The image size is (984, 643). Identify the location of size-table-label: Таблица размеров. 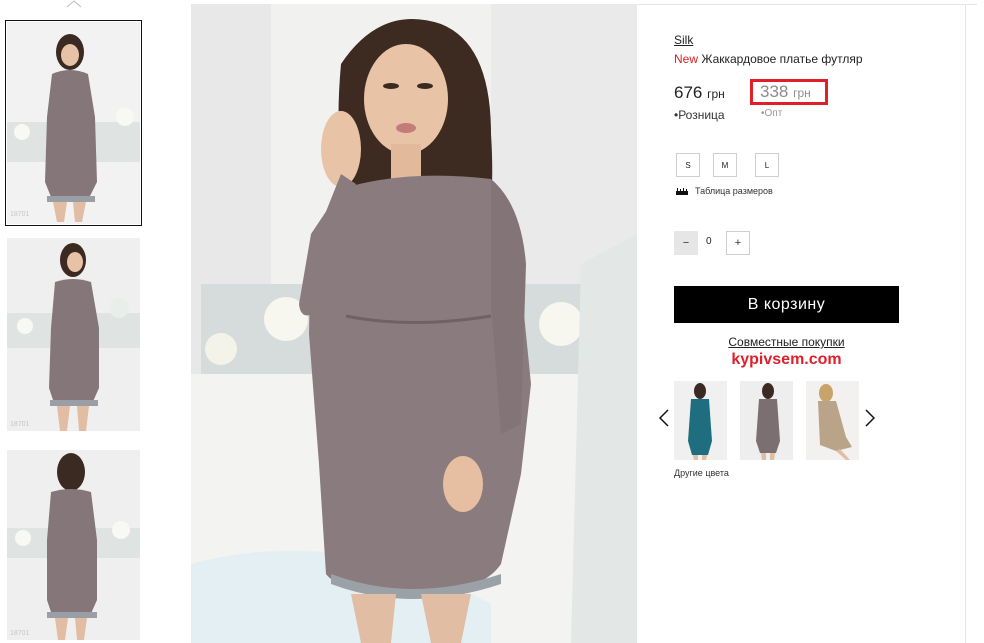
(734, 191).